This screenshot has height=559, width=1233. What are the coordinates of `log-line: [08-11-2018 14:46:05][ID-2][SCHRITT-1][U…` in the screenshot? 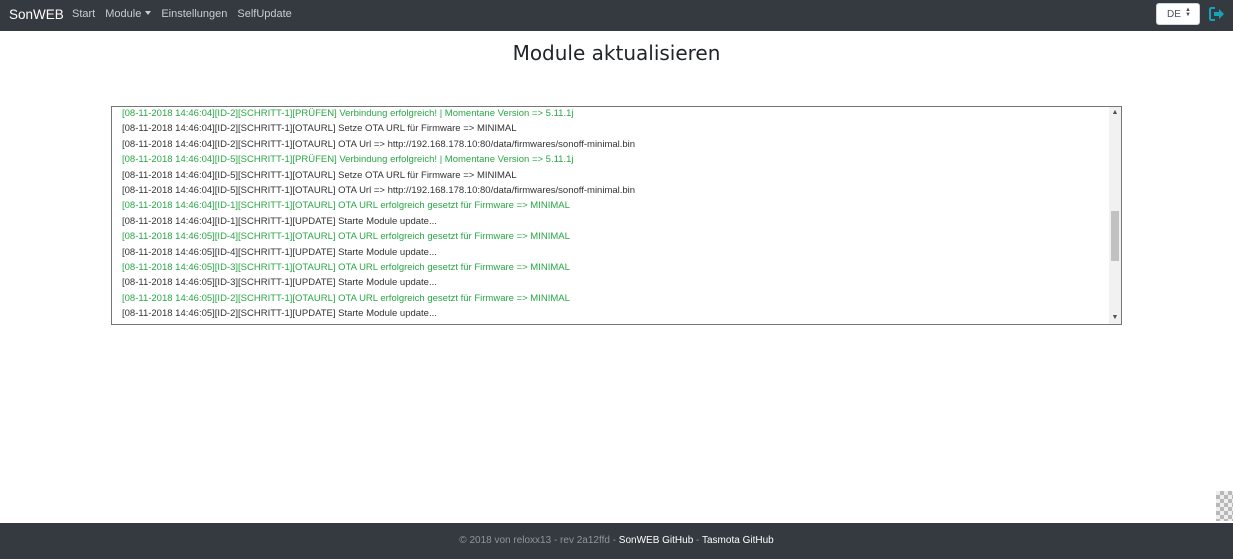 It's located at (279, 314).